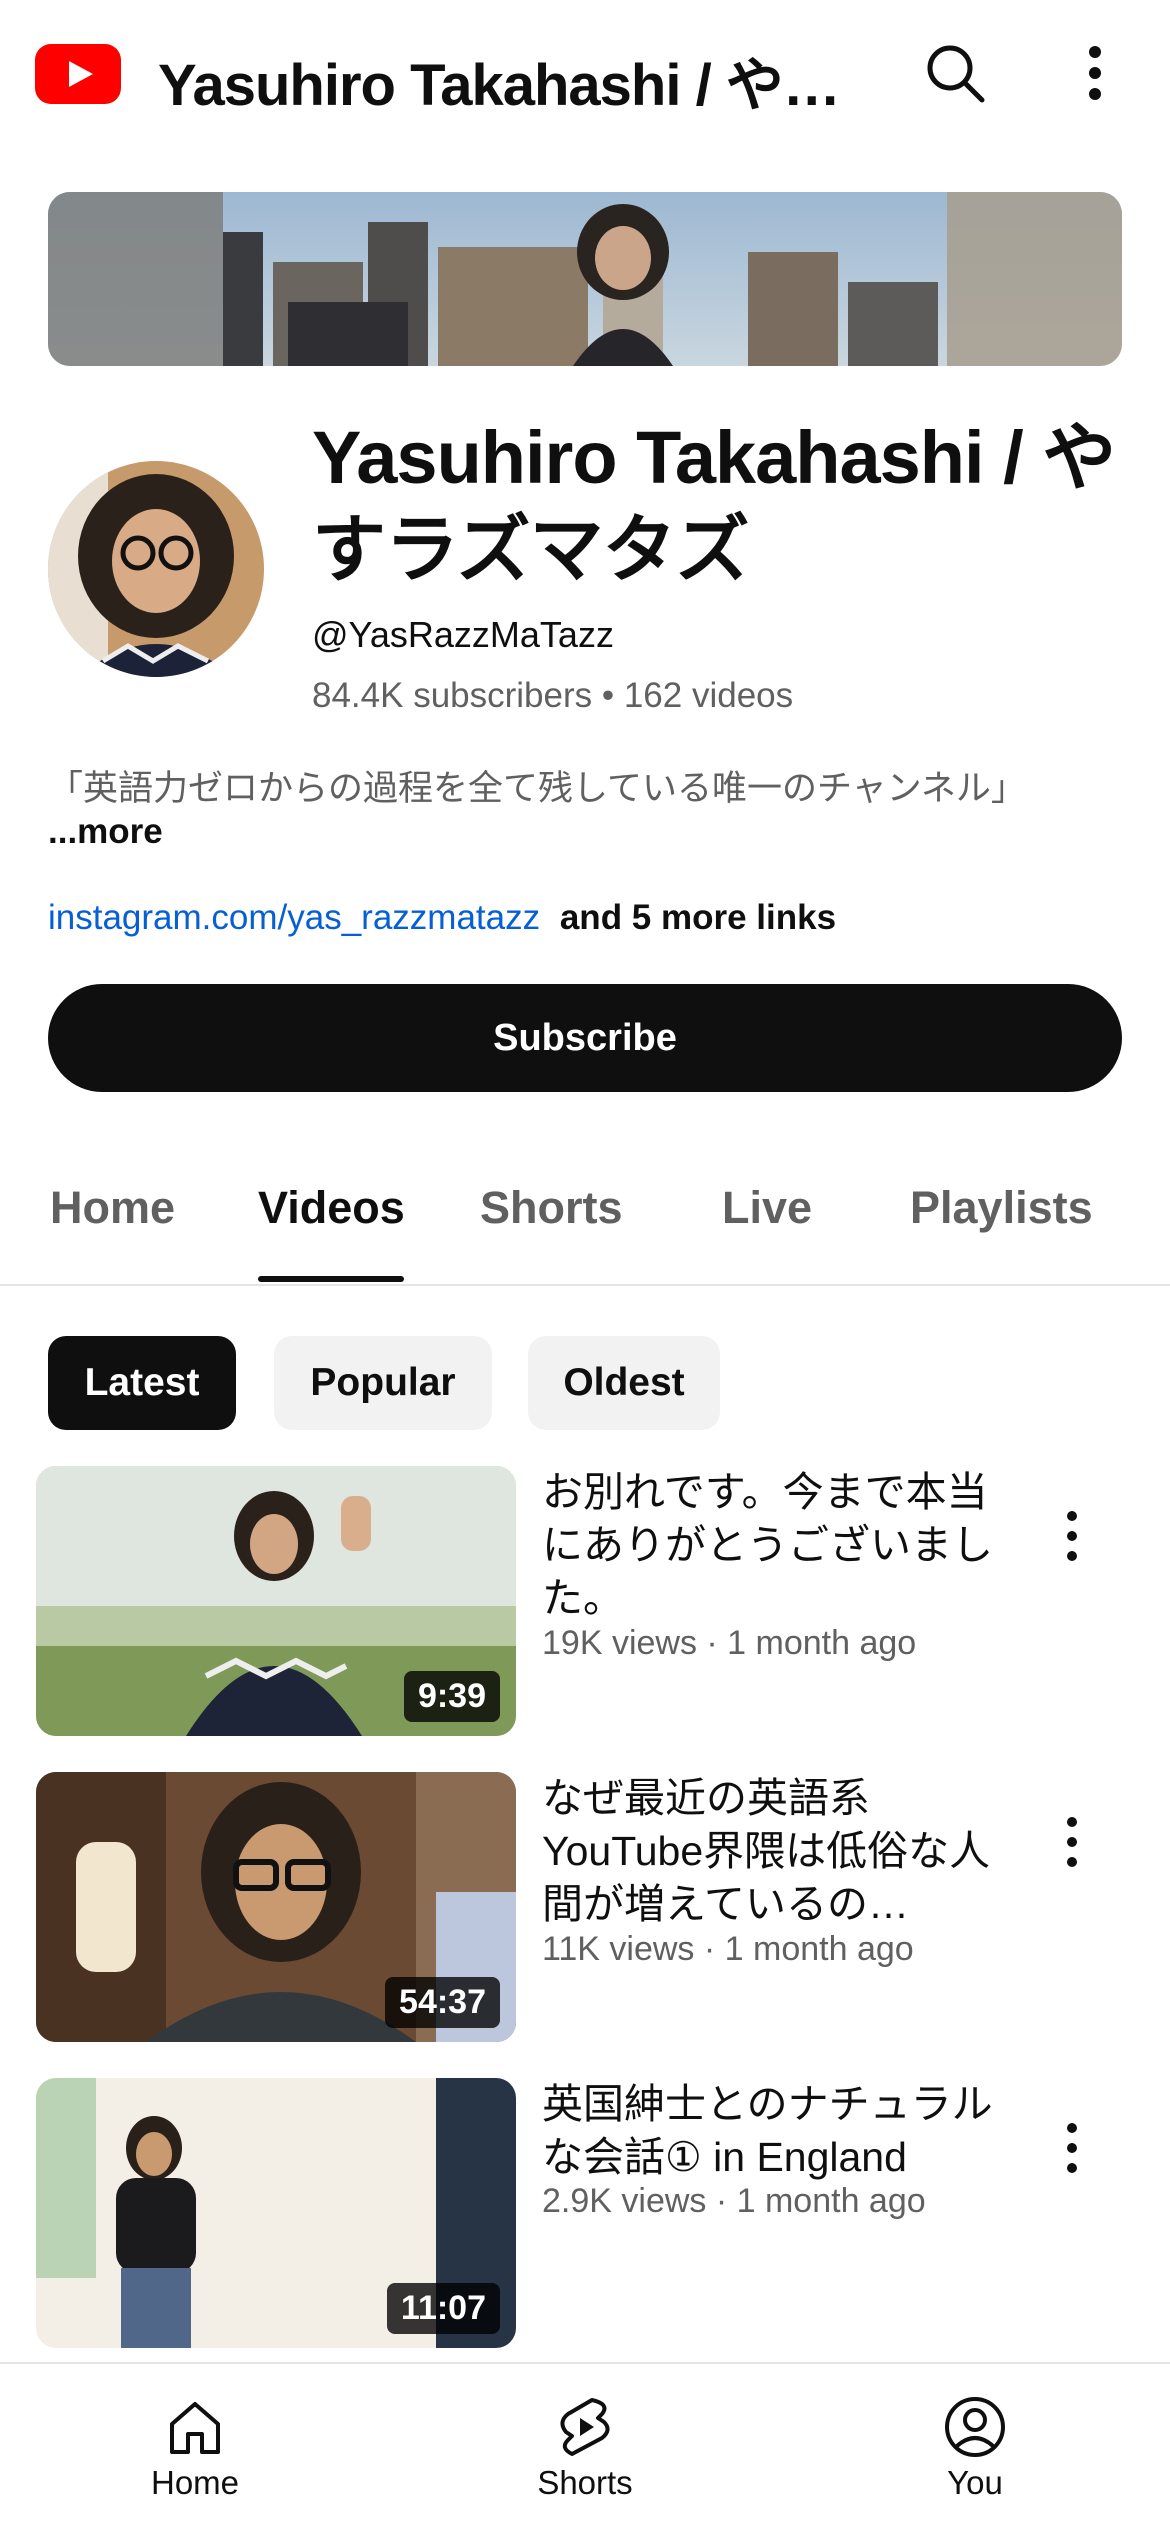 The image size is (1170, 2532). What do you see at coordinates (451, 1696) in the screenshot?
I see `video-duration: 9:39` at bounding box center [451, 1696].